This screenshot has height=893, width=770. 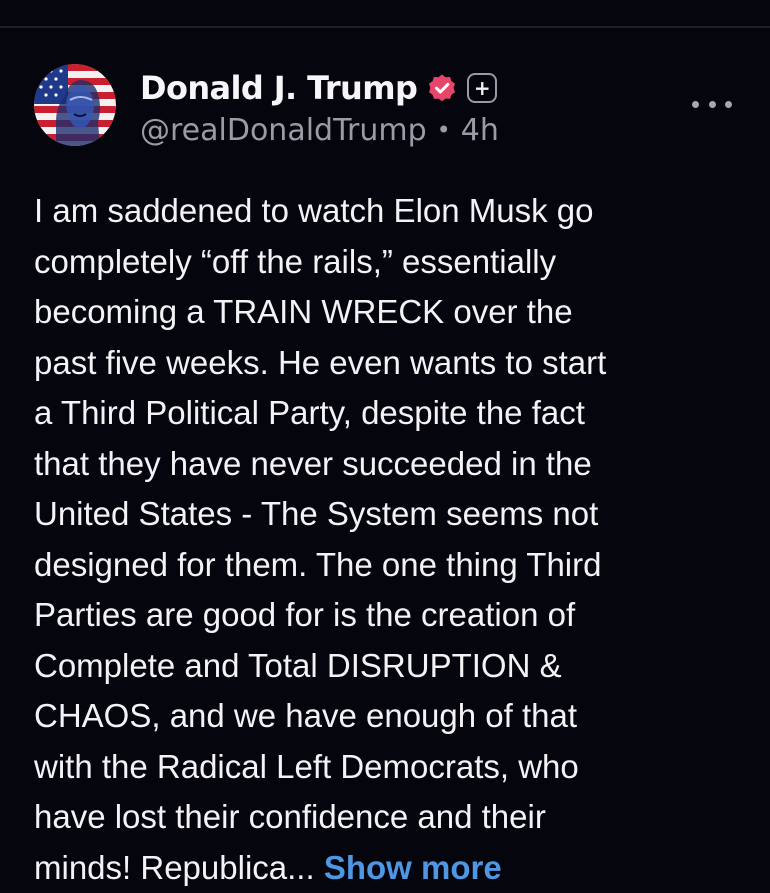 I want to click on post-text-line: with the Radical Left Democrats, who, so click(x=384, y=767).